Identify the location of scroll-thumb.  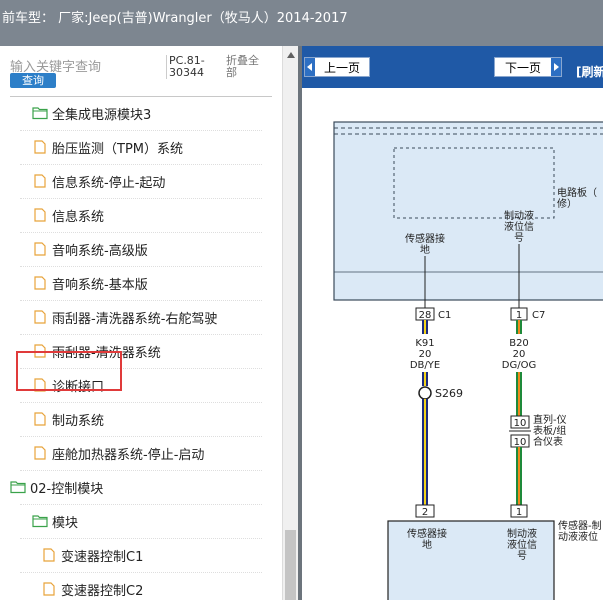
(290, 565).